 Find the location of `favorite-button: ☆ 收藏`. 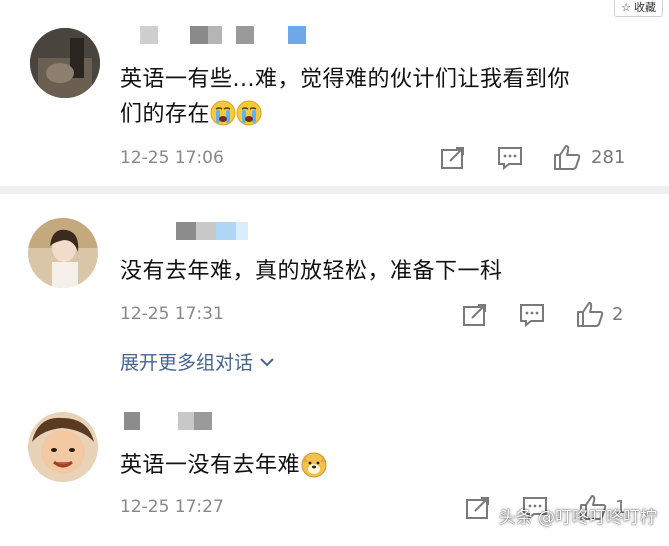

favorite-button: ☆ 收藏 is located at coordinates (638, 8).